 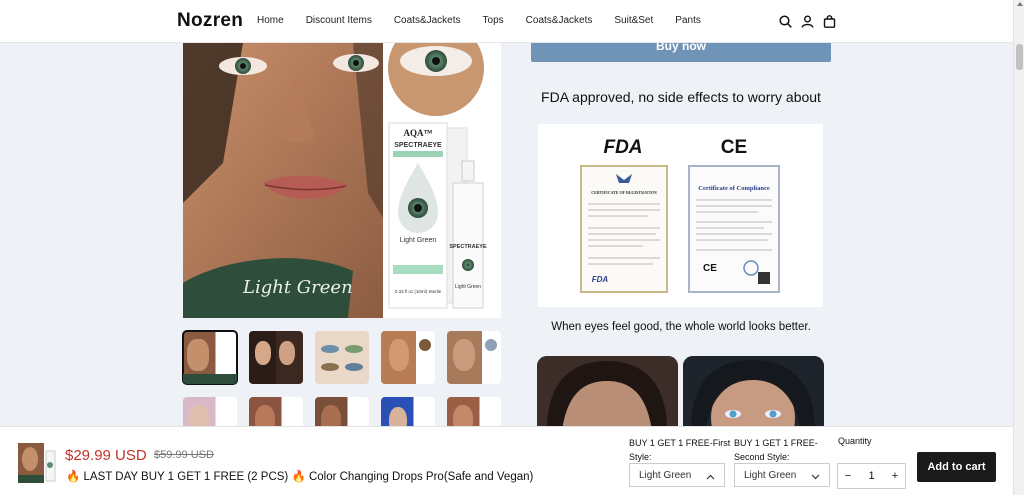 What do you see at coordinates (427, 20) in the screenshot?
I see `nav-coats-jackets: Coats&Jackets` at bounding box center [427, 20].